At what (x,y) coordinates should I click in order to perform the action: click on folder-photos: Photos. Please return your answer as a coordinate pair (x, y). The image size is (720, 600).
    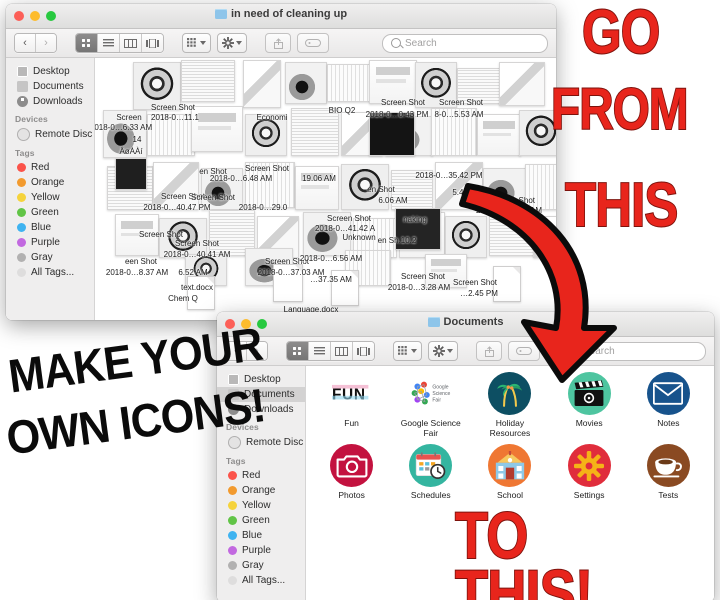
    Looking at the image, I should click on (352, 472).